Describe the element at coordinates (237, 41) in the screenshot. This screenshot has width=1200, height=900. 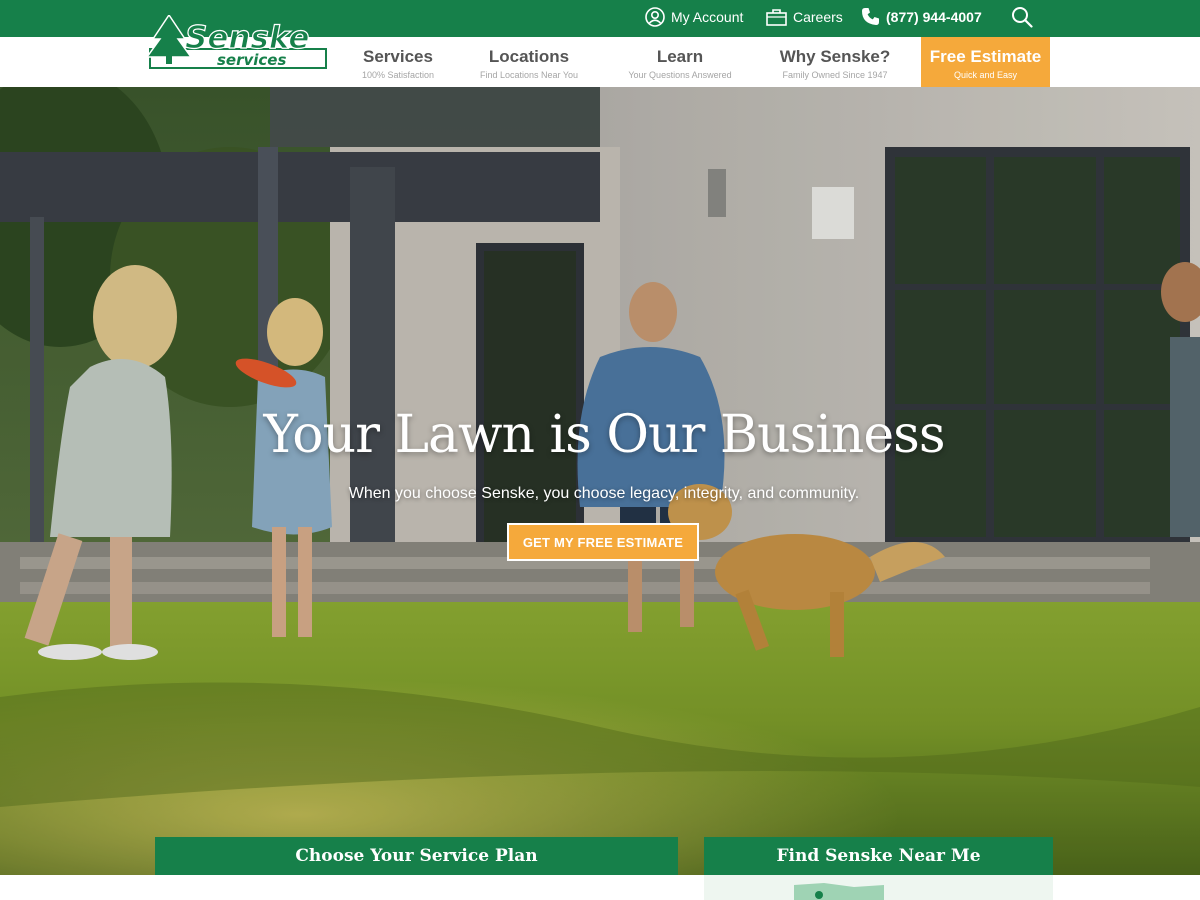
I see `senske-logo: Senske services` at that location.